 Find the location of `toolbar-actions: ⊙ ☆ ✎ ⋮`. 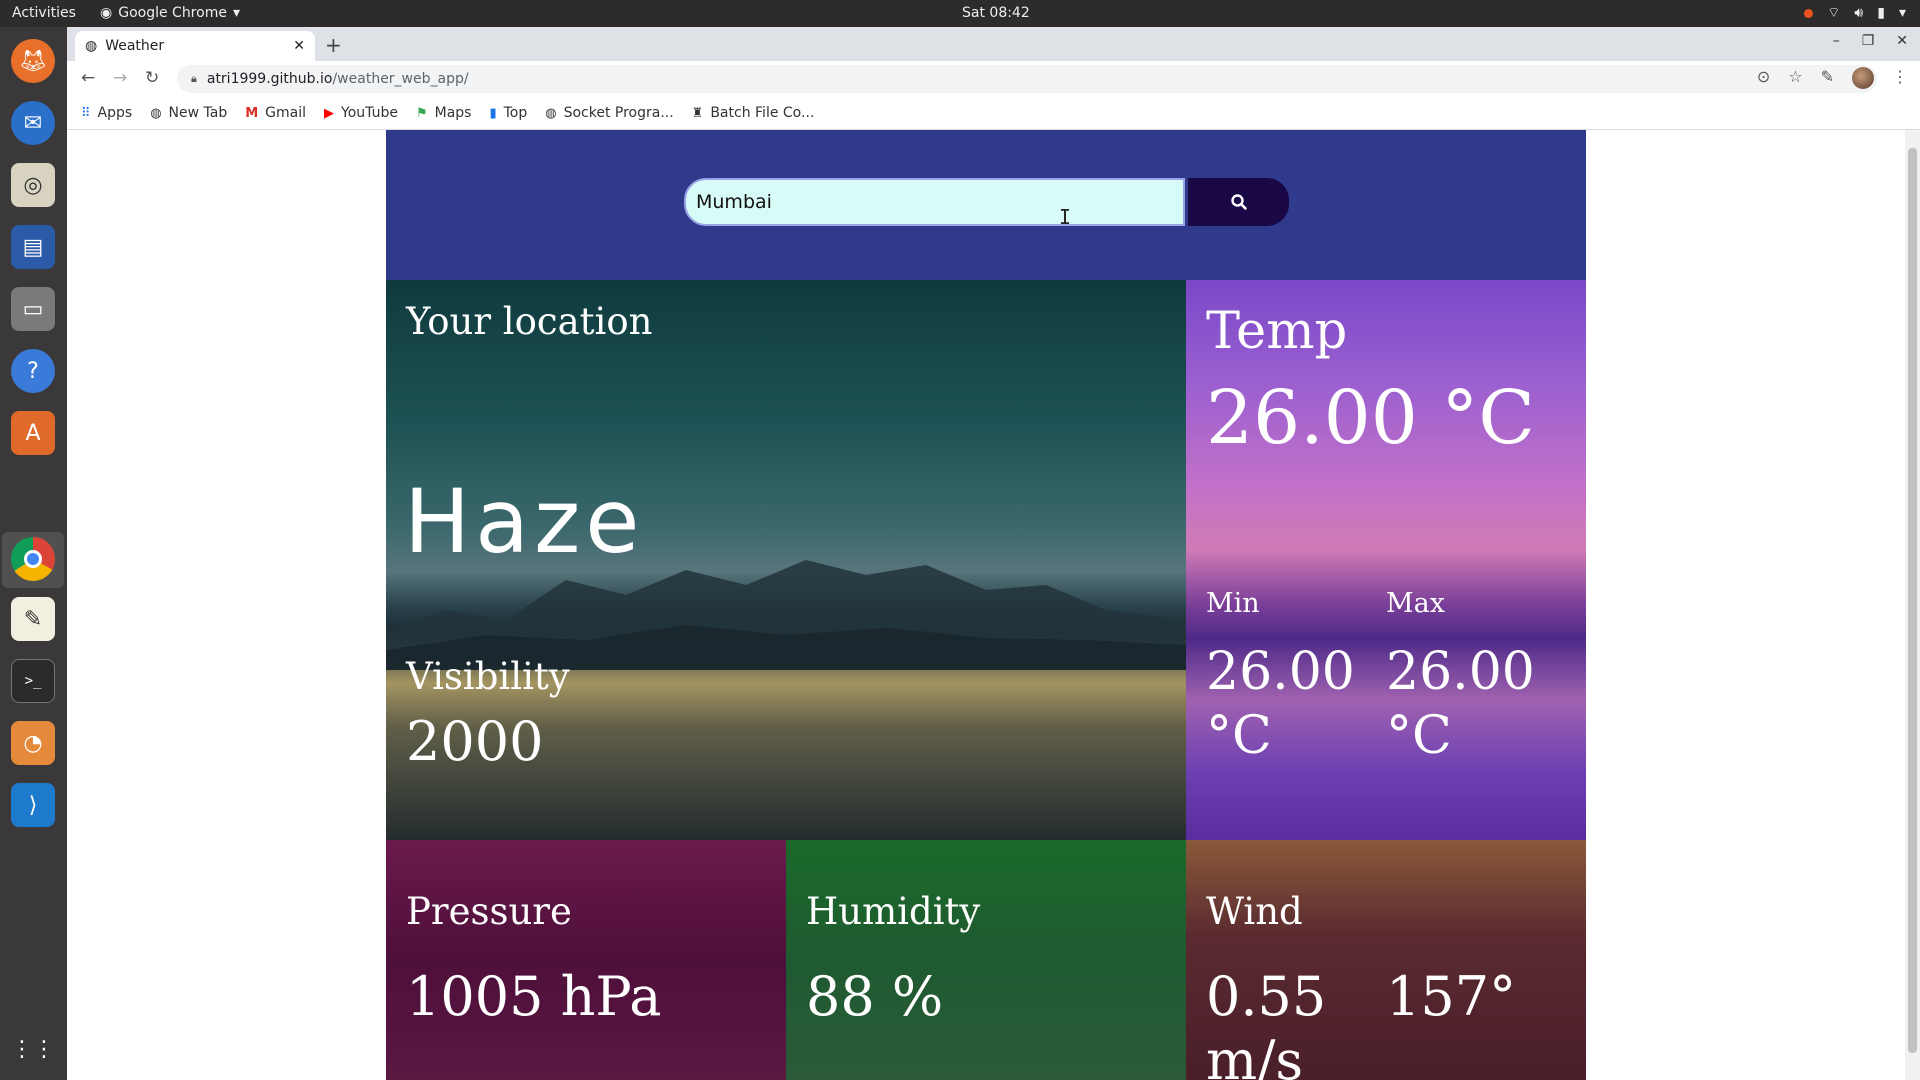

toolbar-actions: ⊙ ☆ ✎ ⋮ is located at coordinates (1832, 78).